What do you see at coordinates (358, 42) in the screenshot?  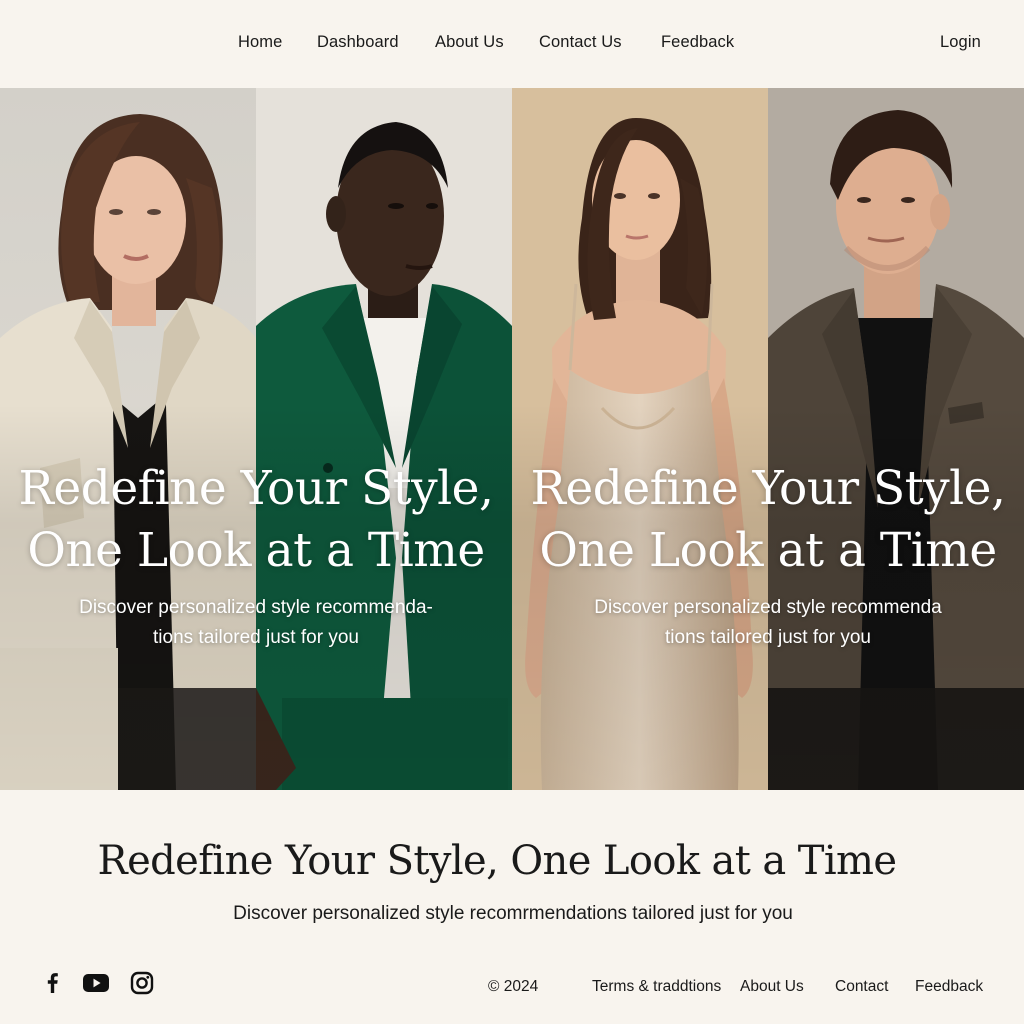 I see `nav-dashboard-link: Dashboard` at bounding box center [358, 42].